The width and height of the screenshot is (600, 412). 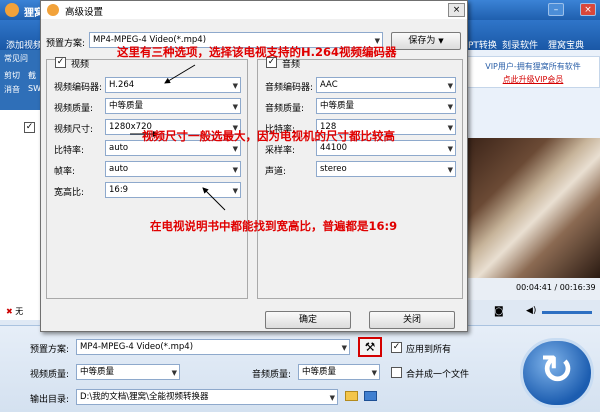 I want to click on annotation-arrows, so click(x=178, y=137).